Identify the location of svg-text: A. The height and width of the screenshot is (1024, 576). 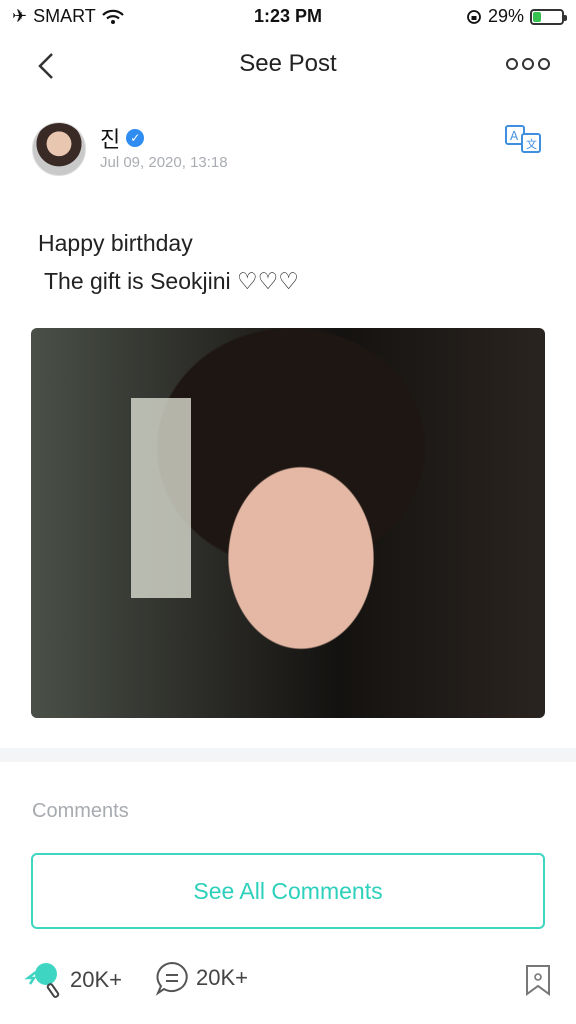
(514, 136).